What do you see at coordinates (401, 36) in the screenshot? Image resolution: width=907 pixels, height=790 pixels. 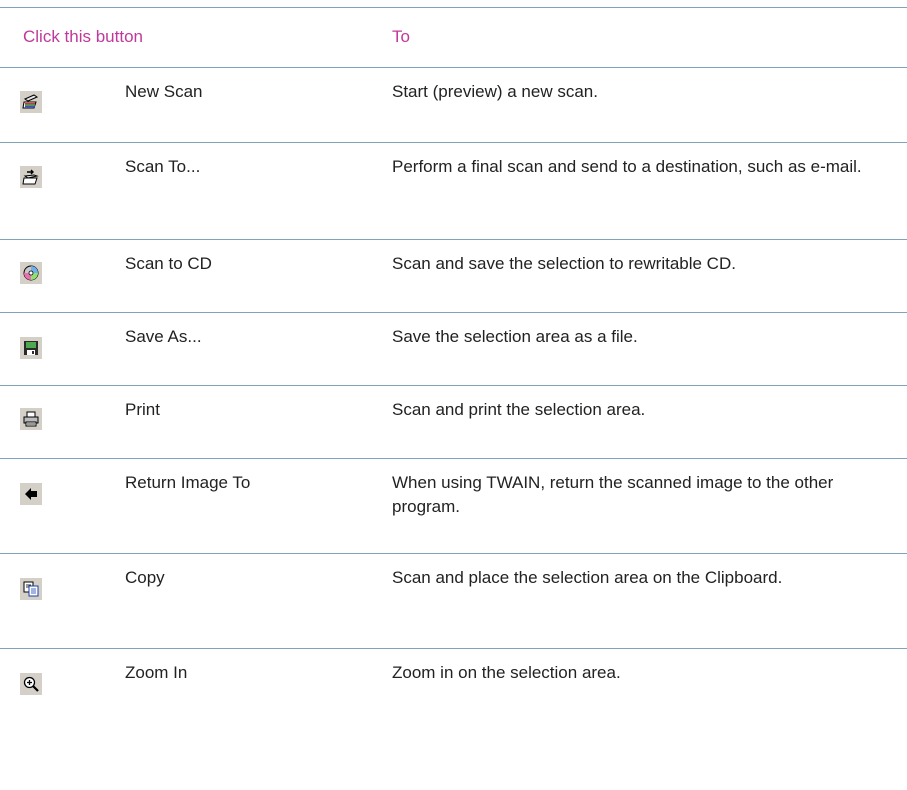 I see `header-to: To` at bounding box center [401, 36].